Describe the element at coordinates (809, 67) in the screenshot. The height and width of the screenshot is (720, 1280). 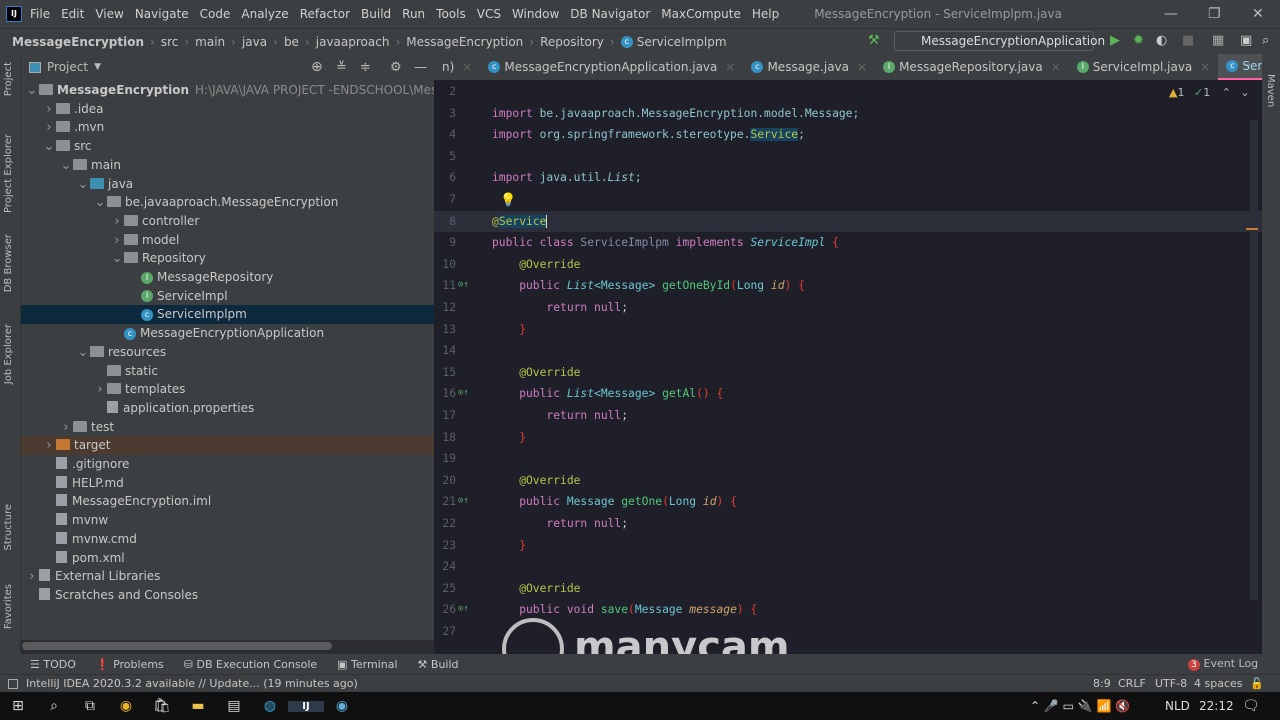
I see `tab-message-java: c Message.java ×` at that location.